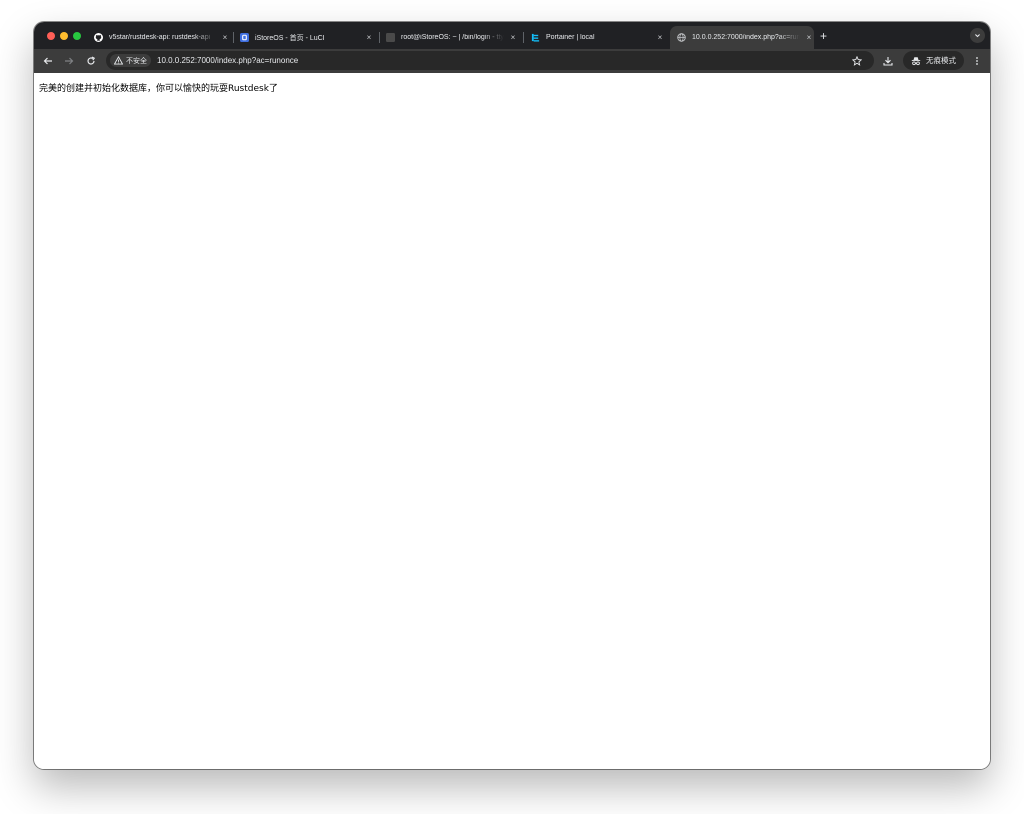  Describe the element at coordinates (98, 37) in the screenshot. I see `github-icon` at that location.